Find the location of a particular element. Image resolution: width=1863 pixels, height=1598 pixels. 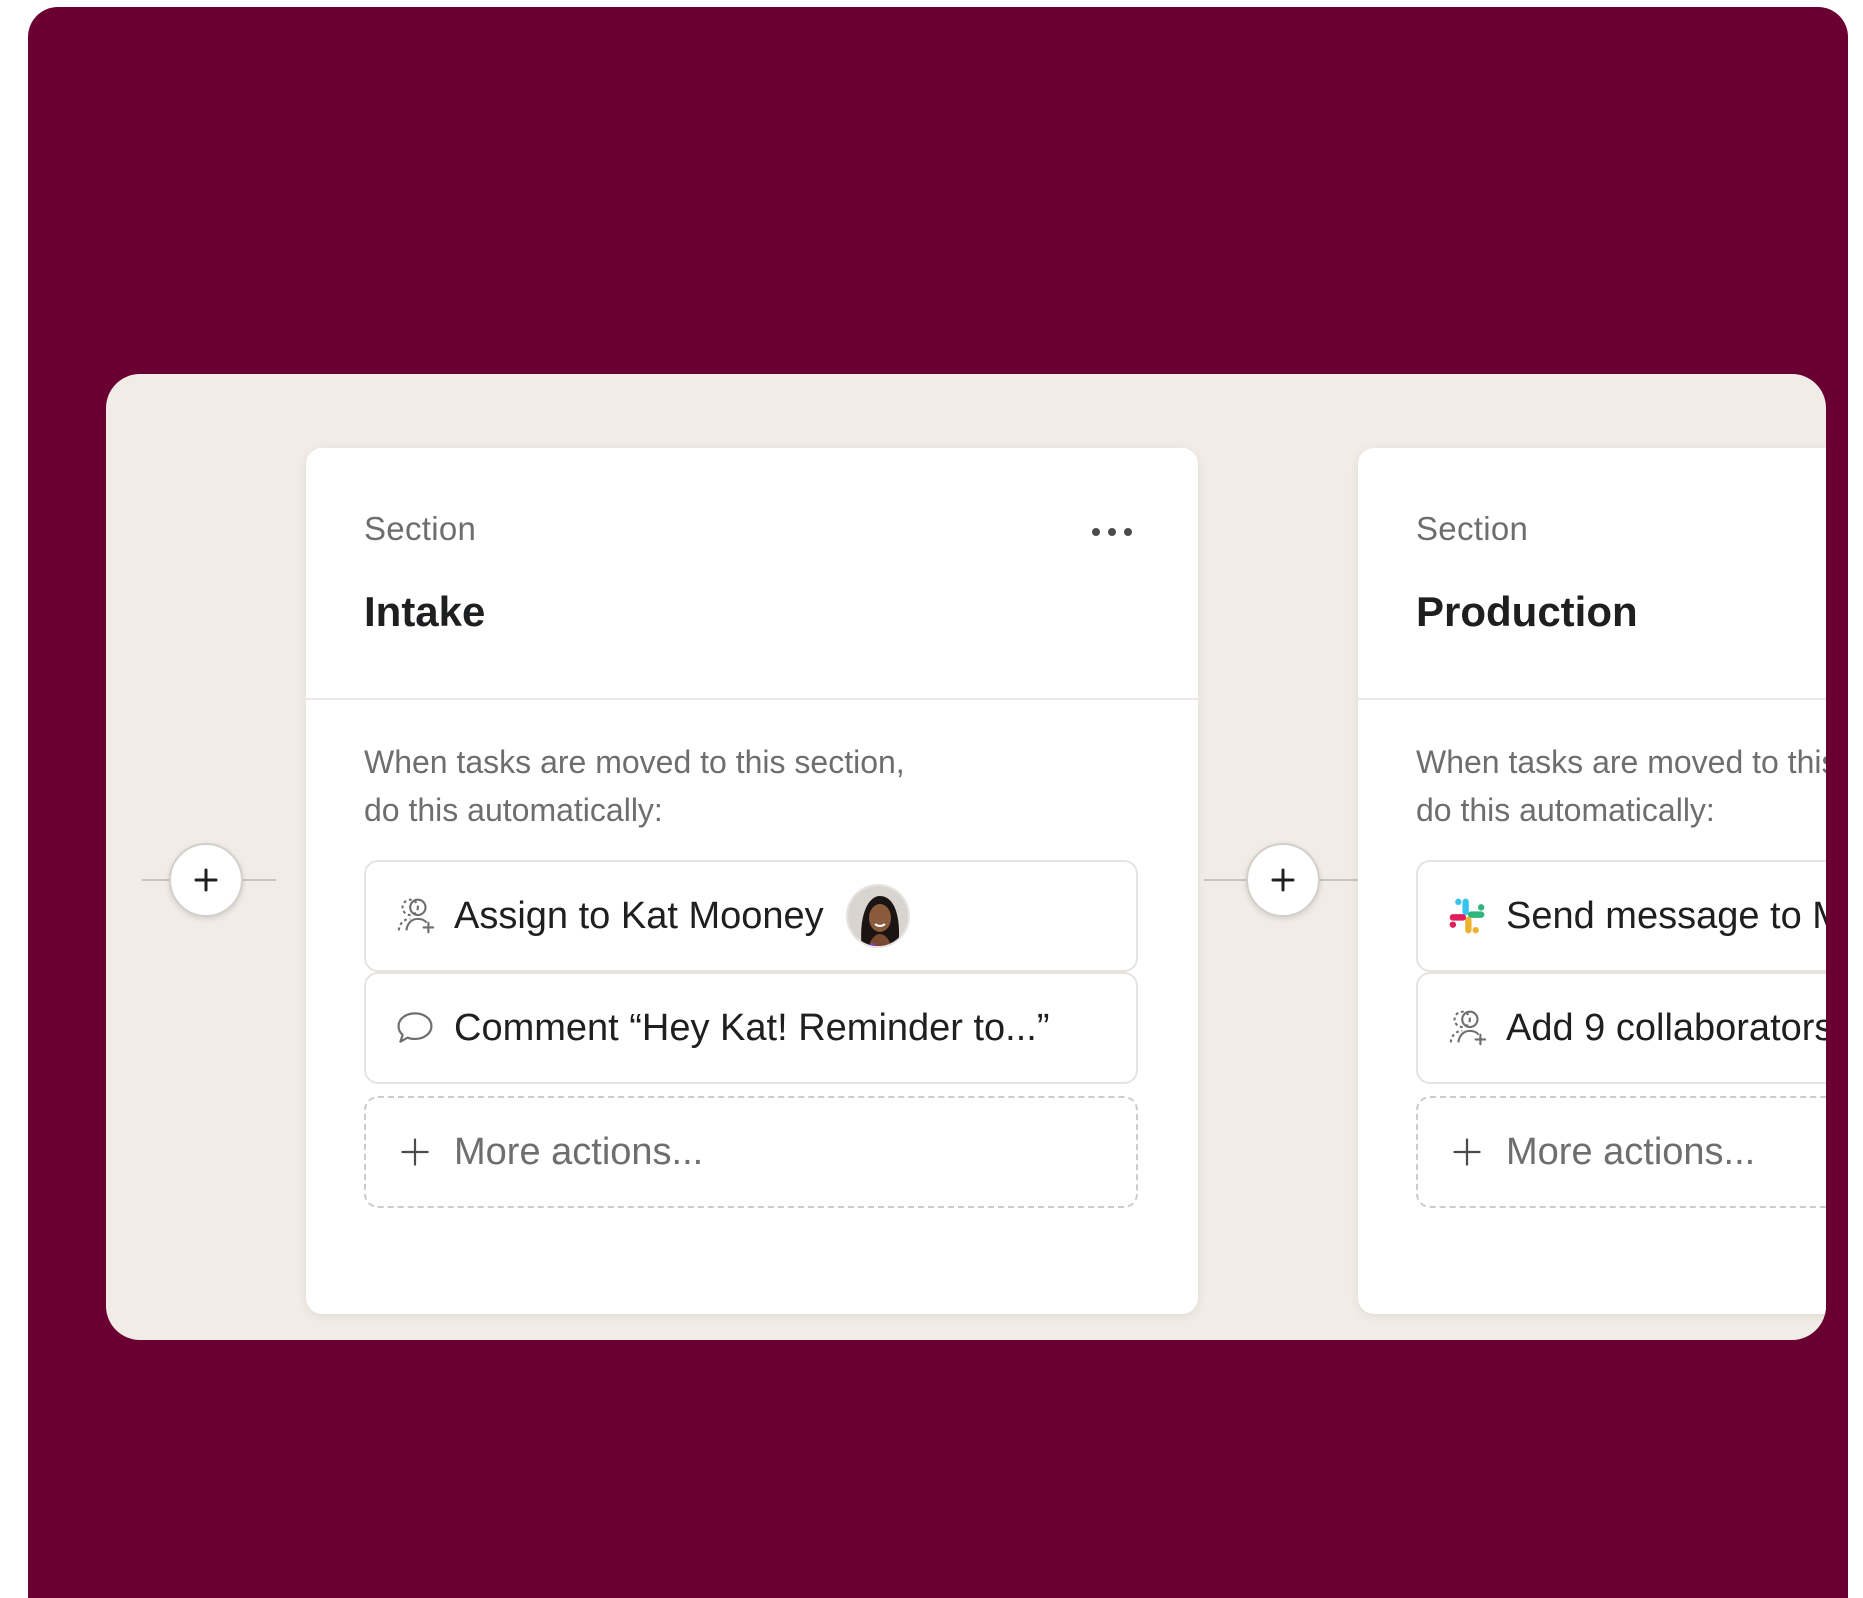

action-comment: Comment “Hey Kat! Reminder to...” is located at coordinates (751, 1028).